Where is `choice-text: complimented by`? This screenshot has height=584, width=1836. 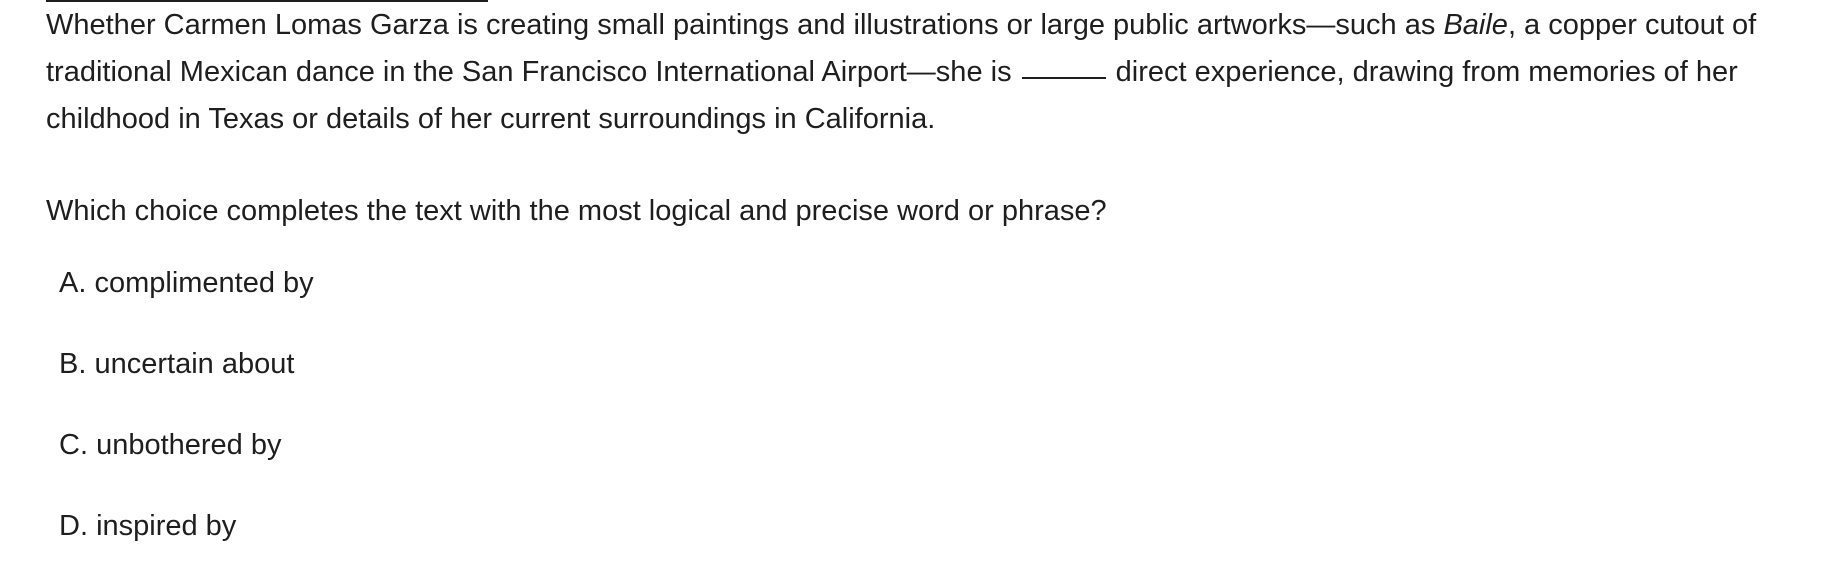 choice-text: complimented by is located at coordinates (204, 283).